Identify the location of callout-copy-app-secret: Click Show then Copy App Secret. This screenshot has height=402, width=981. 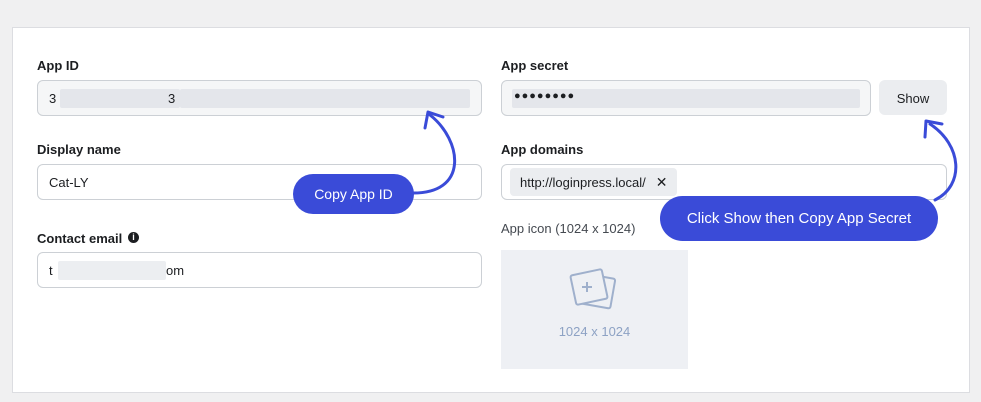
(799, 218).